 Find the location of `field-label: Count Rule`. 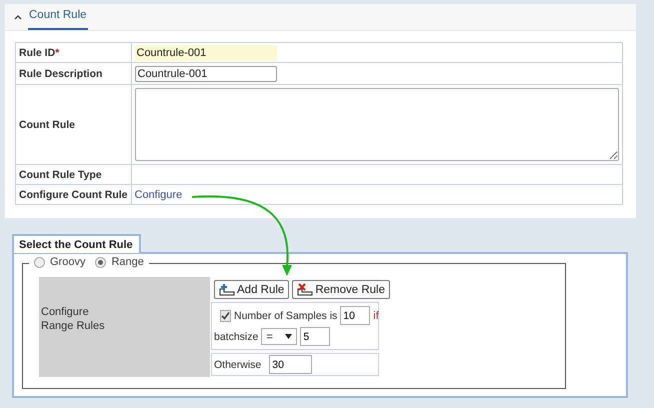

field-label: Count Rule is located at coordinates (73, 124).